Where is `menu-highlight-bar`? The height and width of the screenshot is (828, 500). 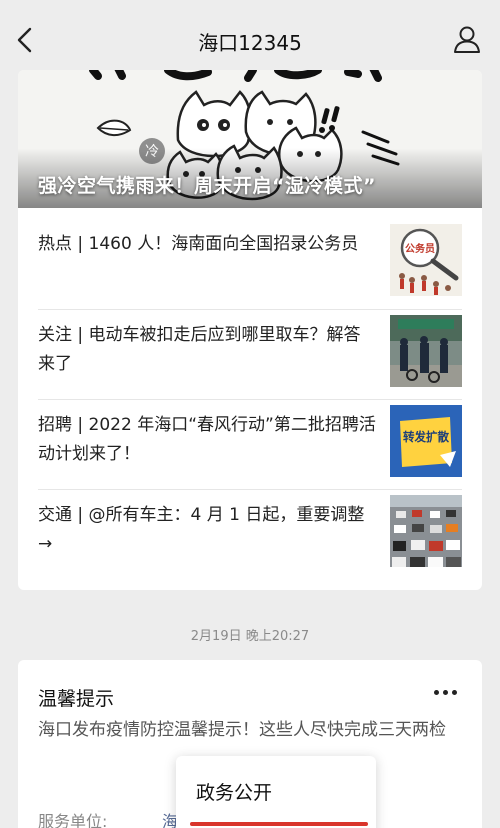
menu-highlight-bar is located at coordinates (279, 824).